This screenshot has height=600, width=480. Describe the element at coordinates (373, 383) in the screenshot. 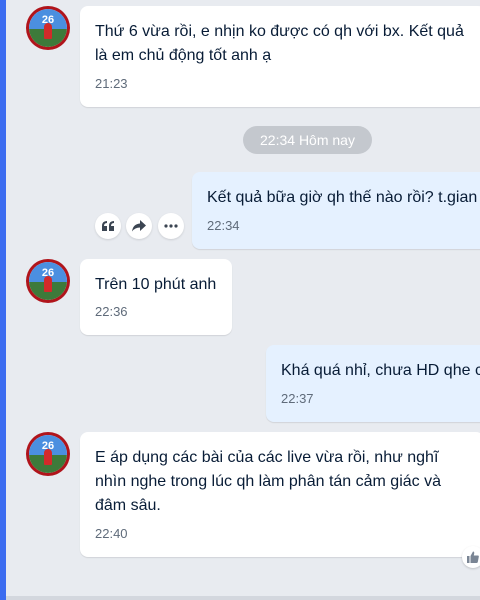

I see `message-bubble-outgoing: Khá quá nhỉ, chưa HD qhe c 22:37` at that location.